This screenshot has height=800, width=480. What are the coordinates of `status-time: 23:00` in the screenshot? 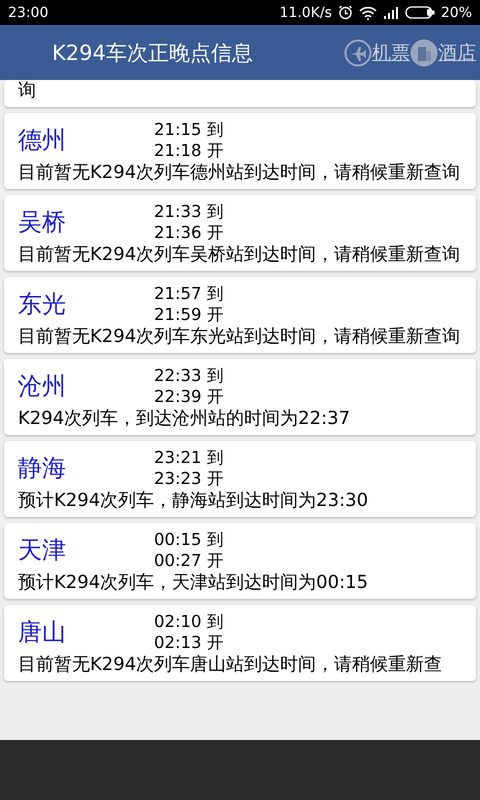 It's located at (28, 12).